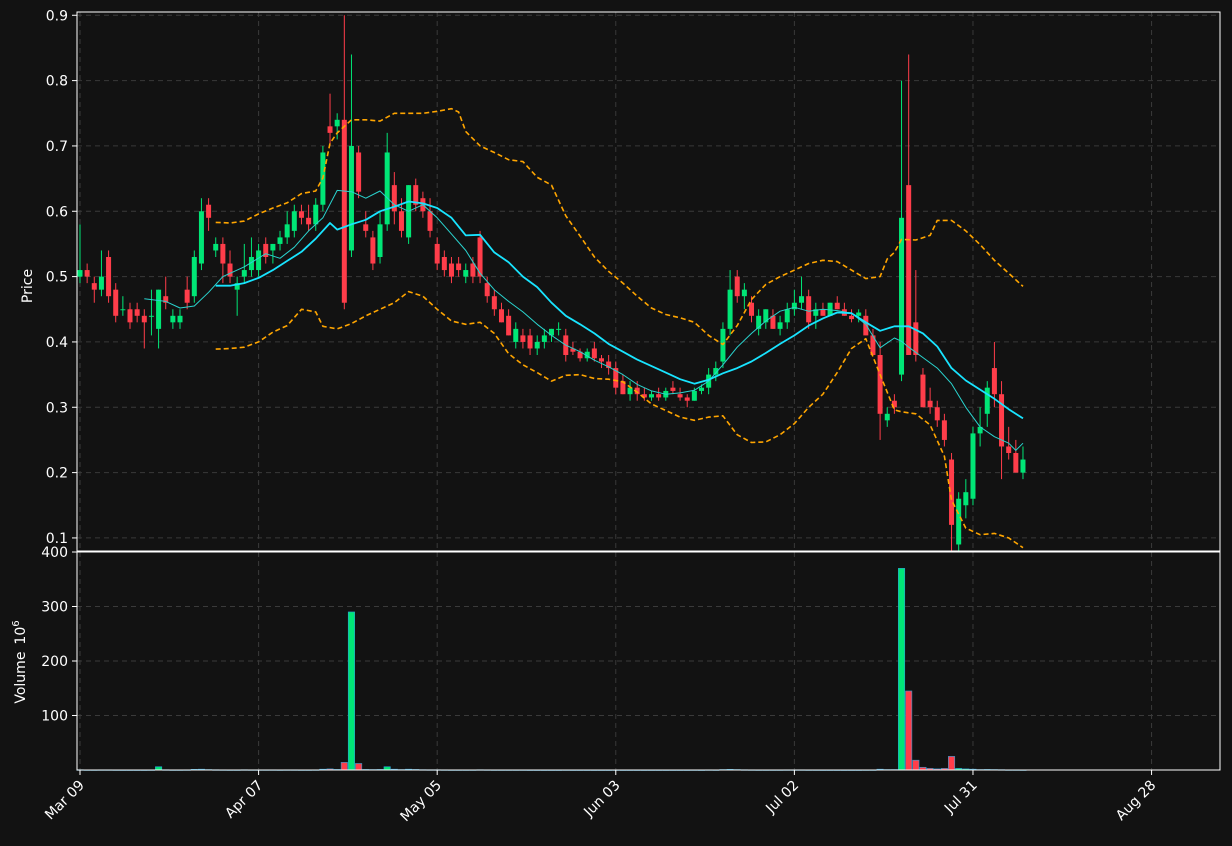 The height and width of the screenshot is (846, 1232). Describe the element at coordinates (54, 608) in the screenshot. I see `volume-tick-label: 300` at that location.